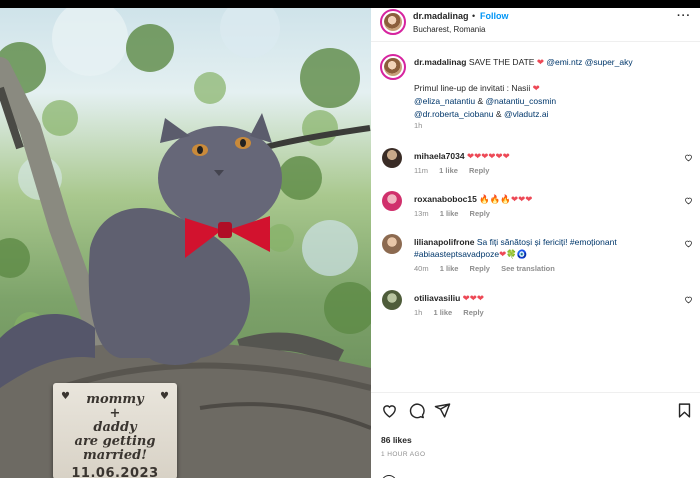  I want to click on caption-text: Primul line-up de invitati : Nasii, so click(472, 88).